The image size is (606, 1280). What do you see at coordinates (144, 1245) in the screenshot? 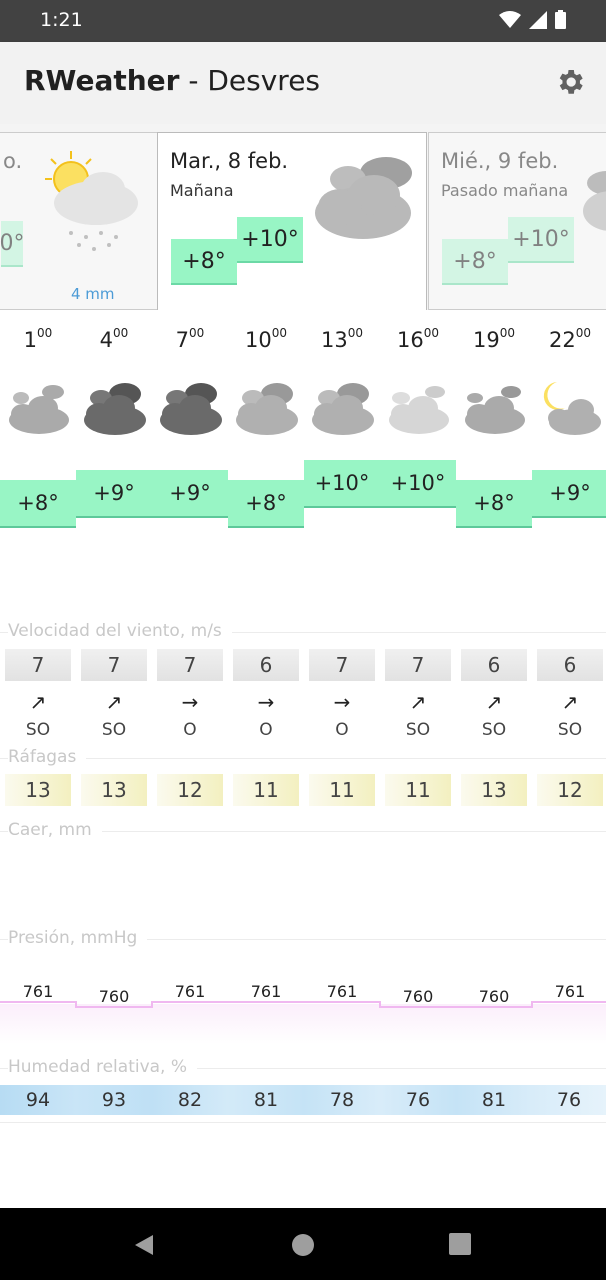
I see `back-icon` at bounding box center [144, 1245].